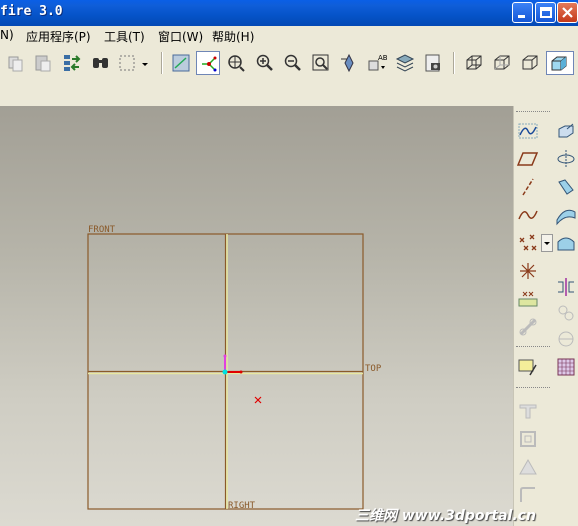  Describe the element at coordinates (547, 243) in the screenshot. I see `datum-point-dropdown` at that location.